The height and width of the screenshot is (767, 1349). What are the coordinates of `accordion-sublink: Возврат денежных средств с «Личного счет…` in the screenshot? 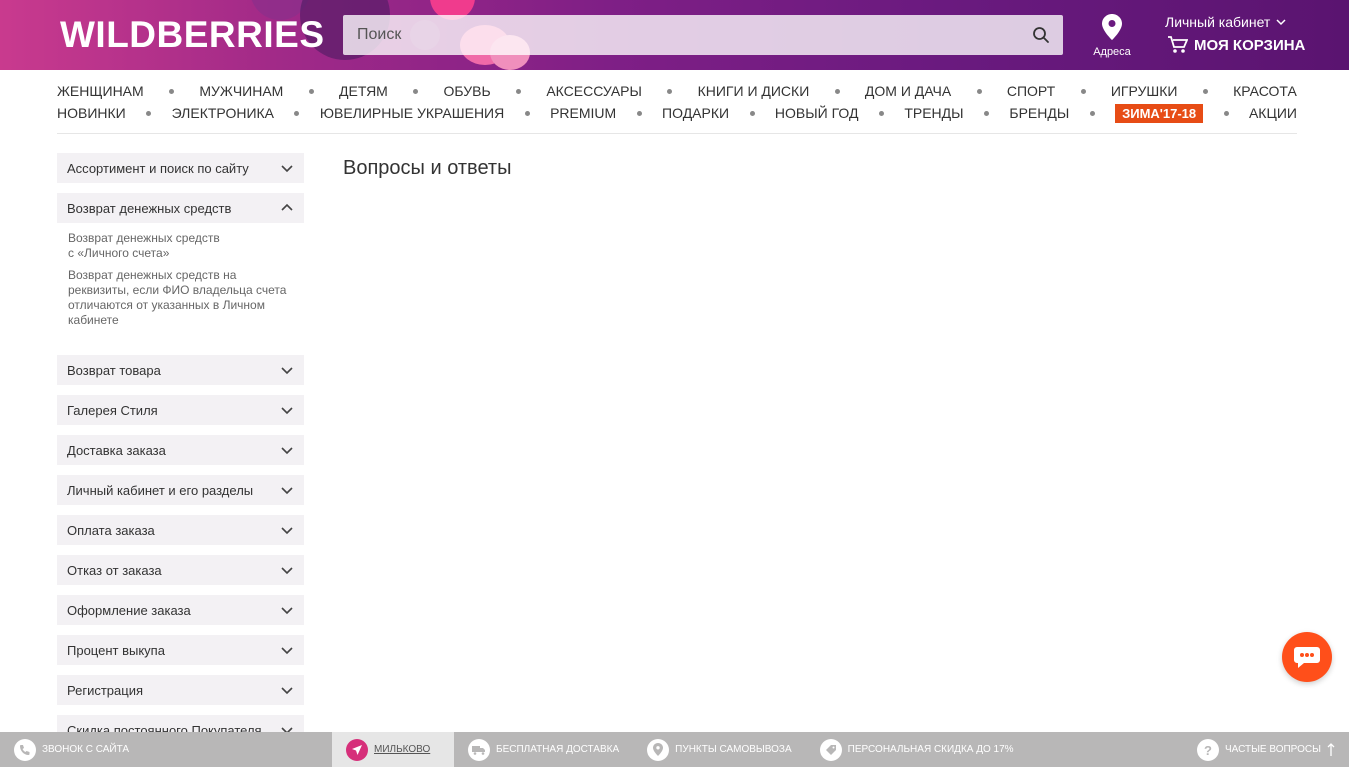 It's located at (180, 246).